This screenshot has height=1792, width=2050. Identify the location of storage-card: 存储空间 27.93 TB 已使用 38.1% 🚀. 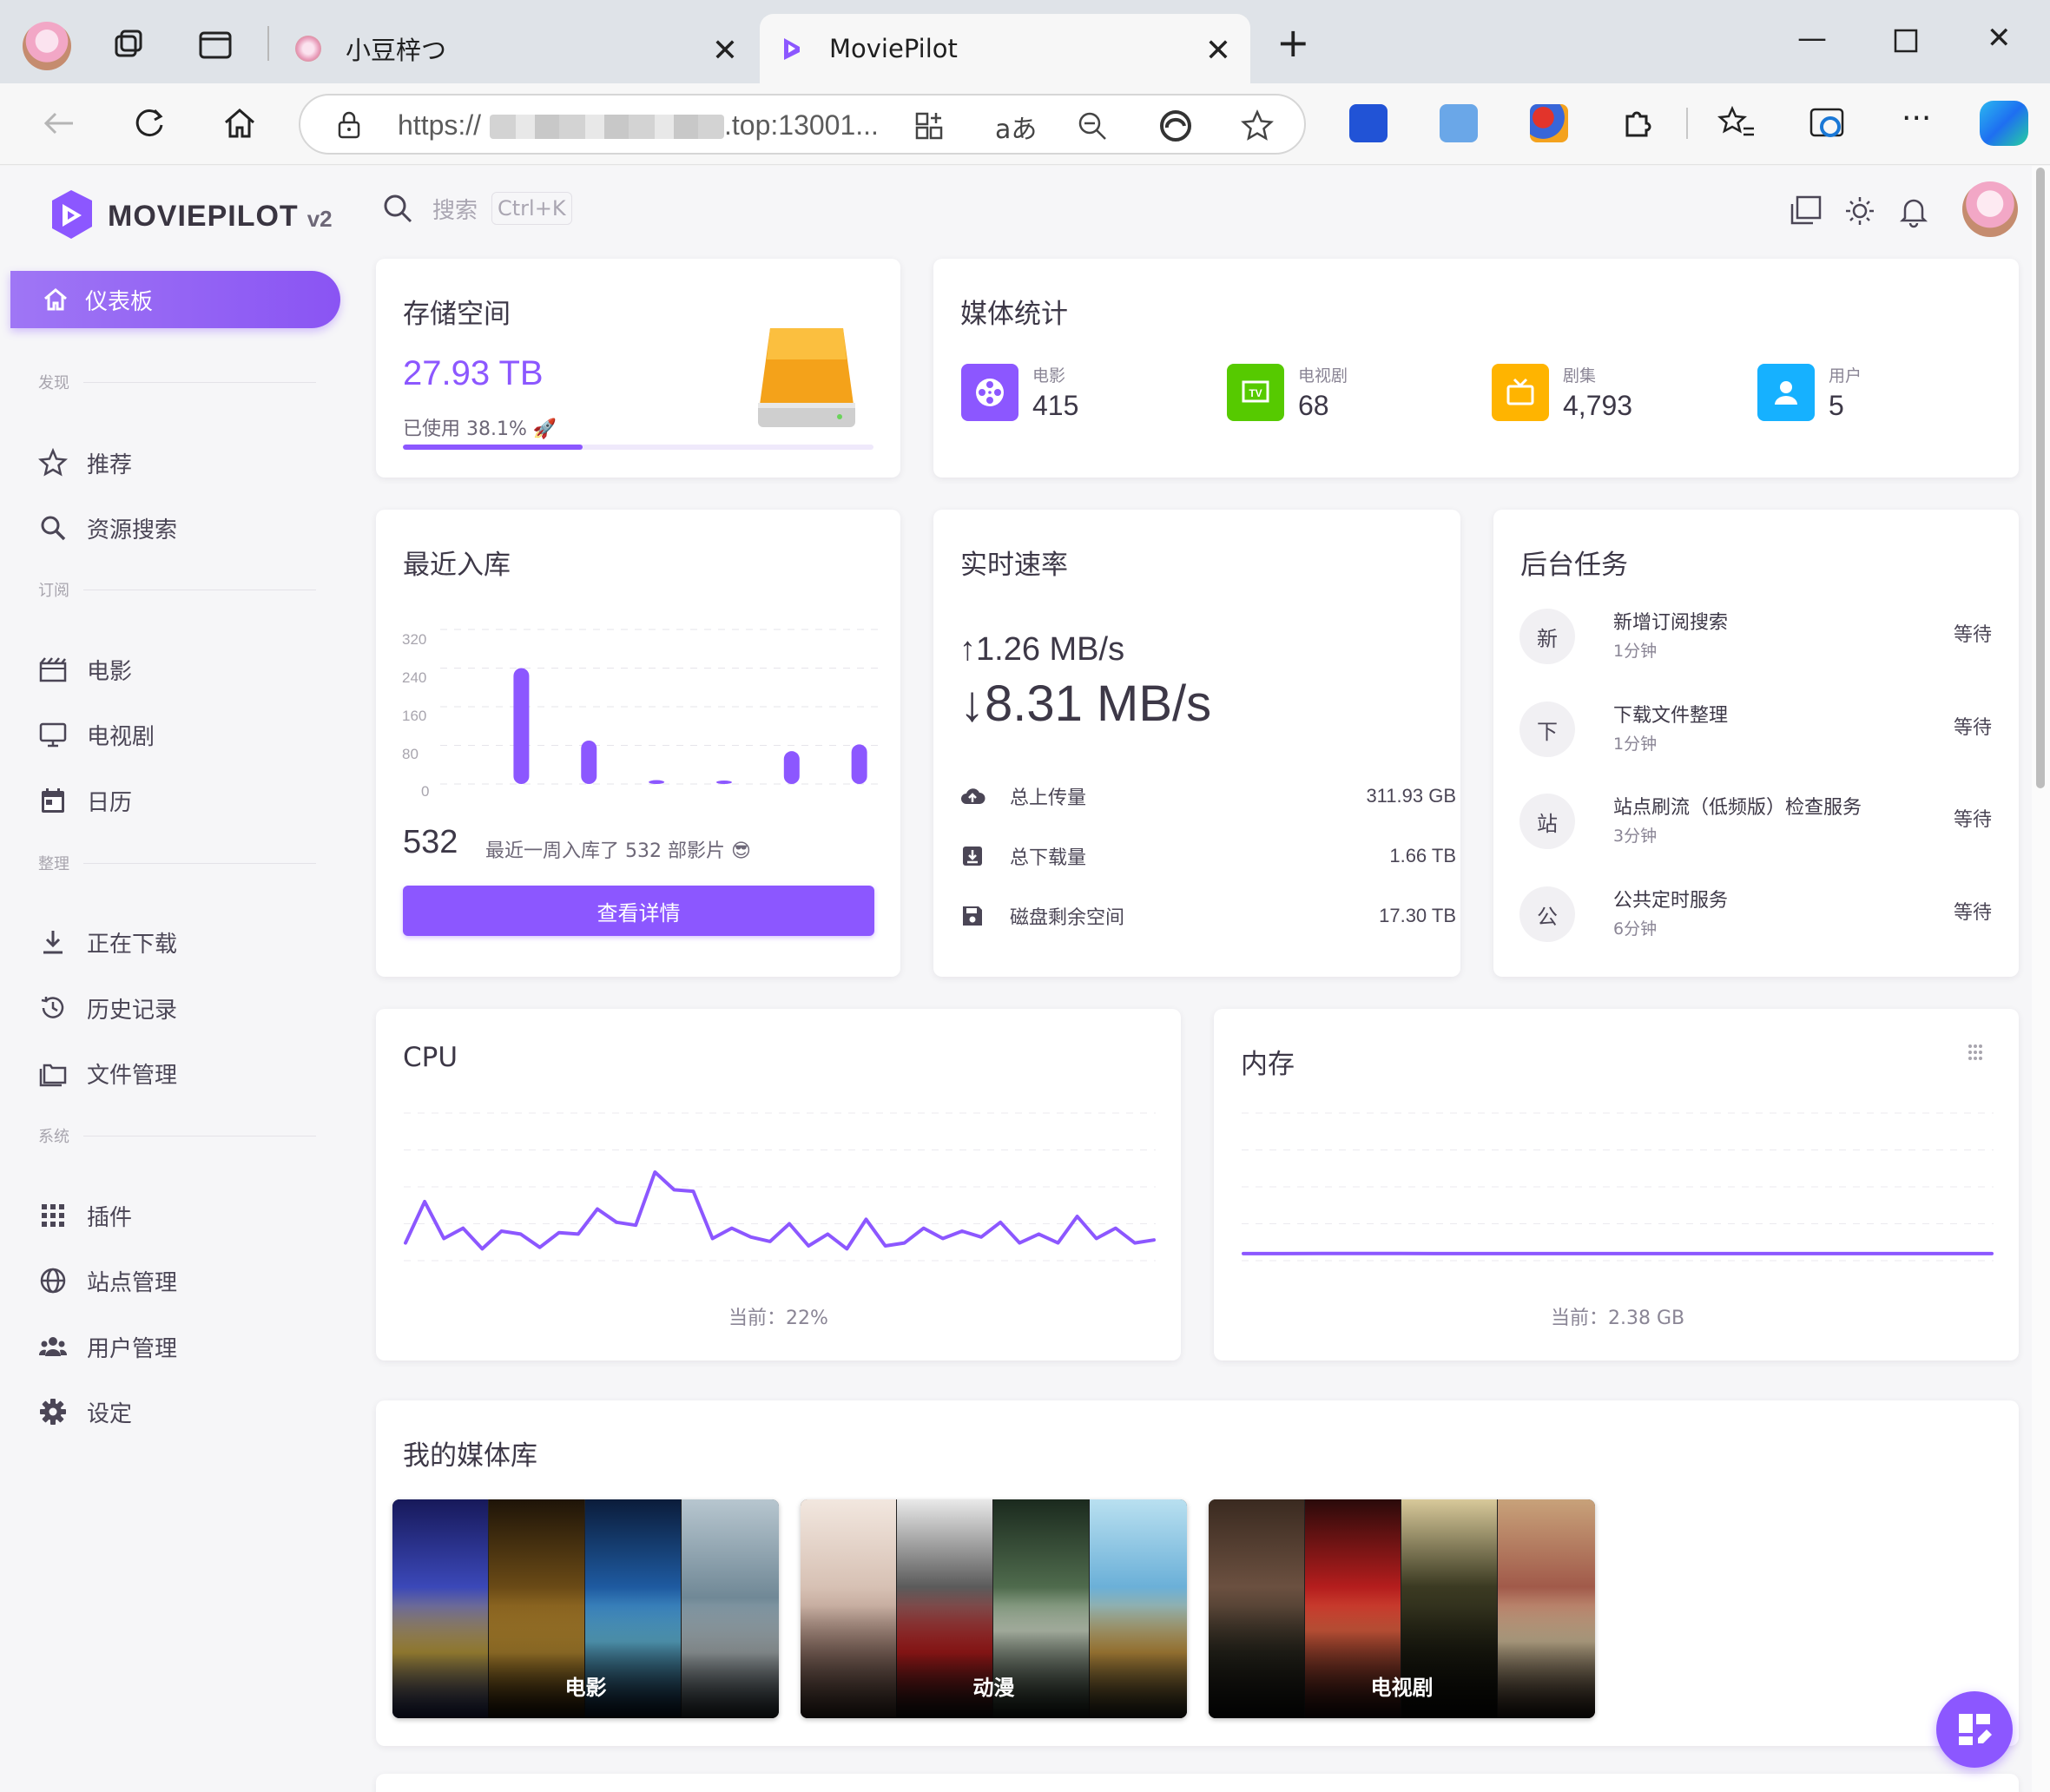
(638, 368).